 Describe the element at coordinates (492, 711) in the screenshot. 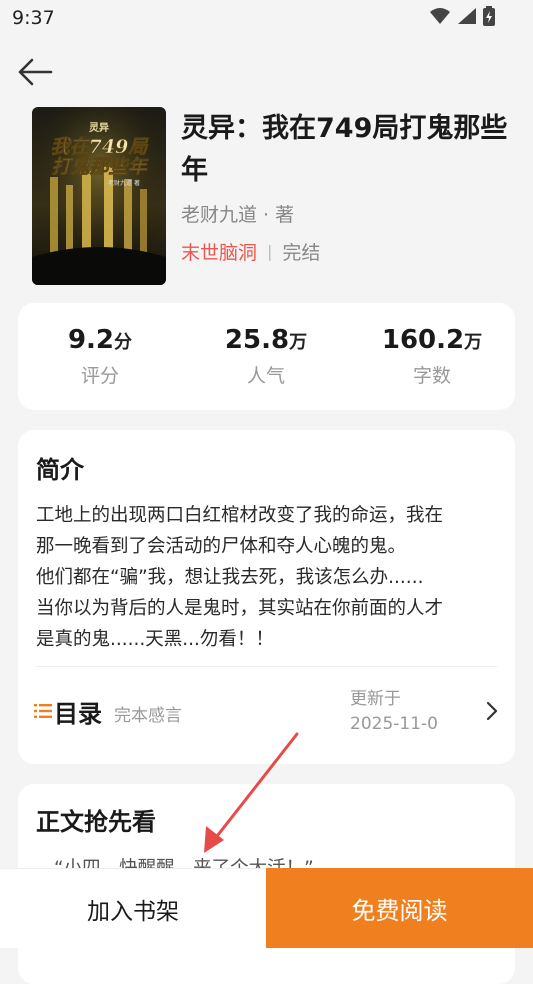

I see `chevron-right-icon` at that location.